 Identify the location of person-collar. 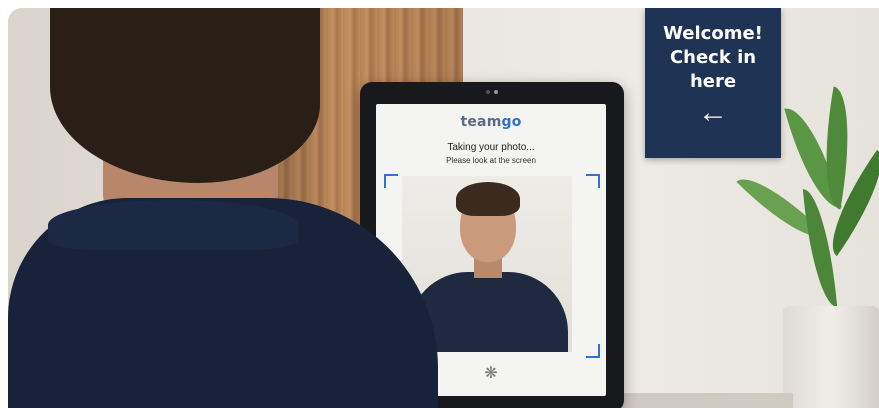
(173, 225).